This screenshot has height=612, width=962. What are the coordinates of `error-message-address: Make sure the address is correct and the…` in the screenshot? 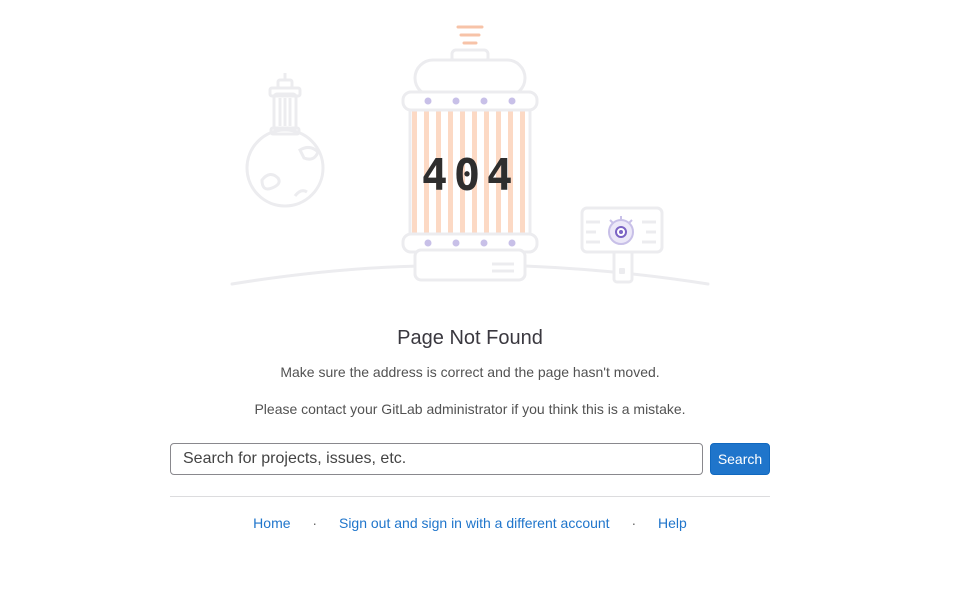 It's located at (470, 372).